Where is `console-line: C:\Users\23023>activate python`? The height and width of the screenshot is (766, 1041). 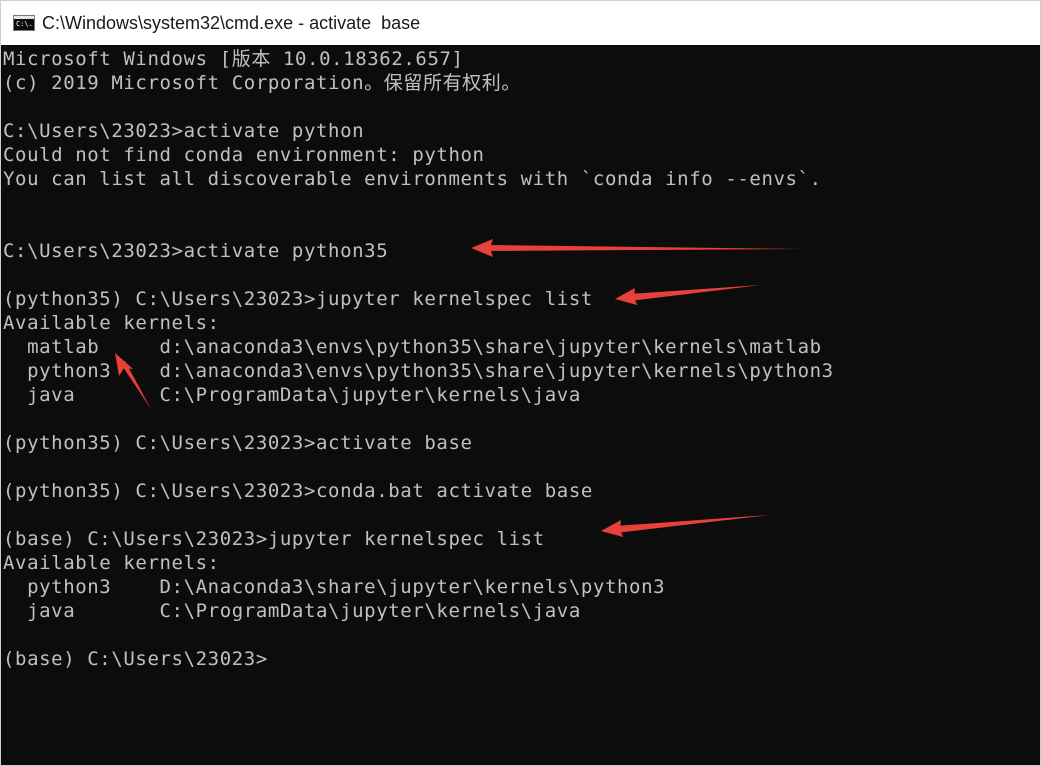 console-line: C:\Users\23023>activate python is located at coordinates (184, 131).